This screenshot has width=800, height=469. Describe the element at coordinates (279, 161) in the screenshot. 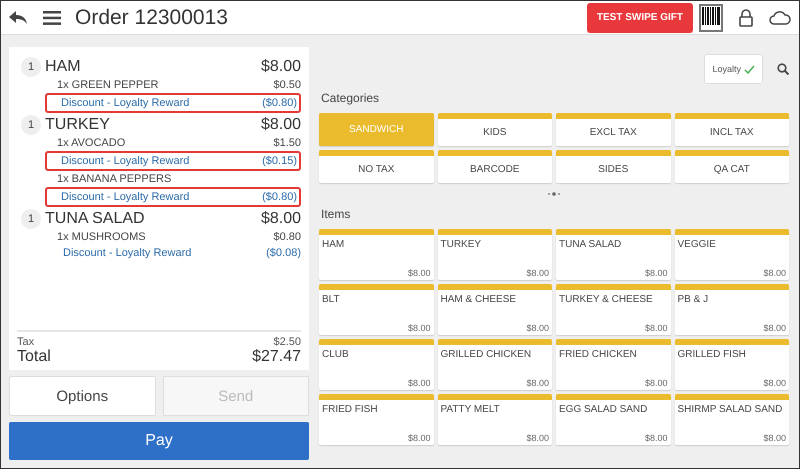

I see `discount-amount: ($0.15)` at that location.